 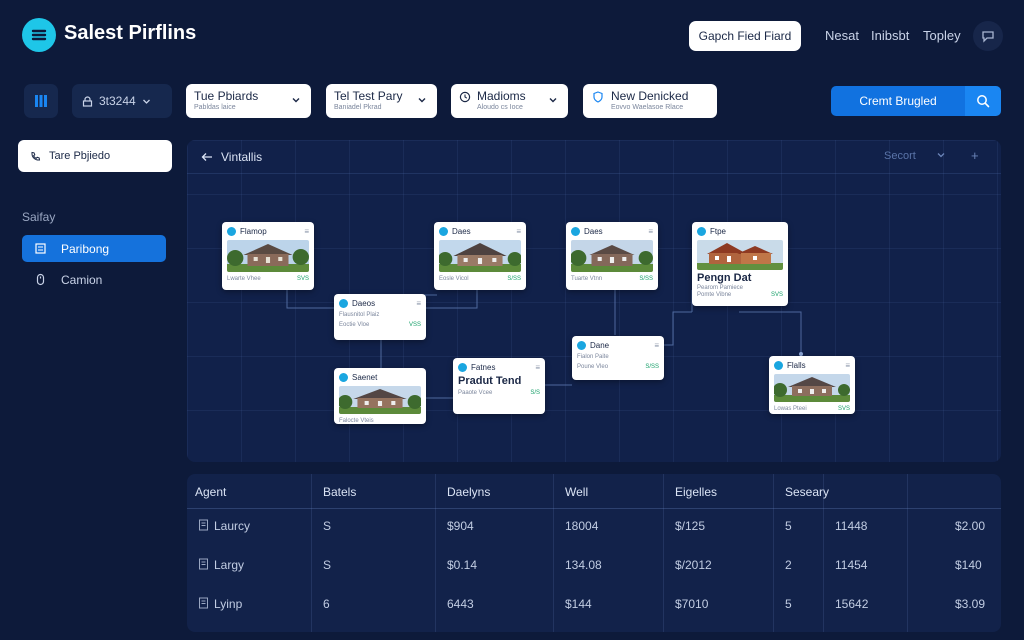 What do you see at coordinates (598, 97) in the screenshot?
I see `shield-icon` at bounding box center [598, 97].